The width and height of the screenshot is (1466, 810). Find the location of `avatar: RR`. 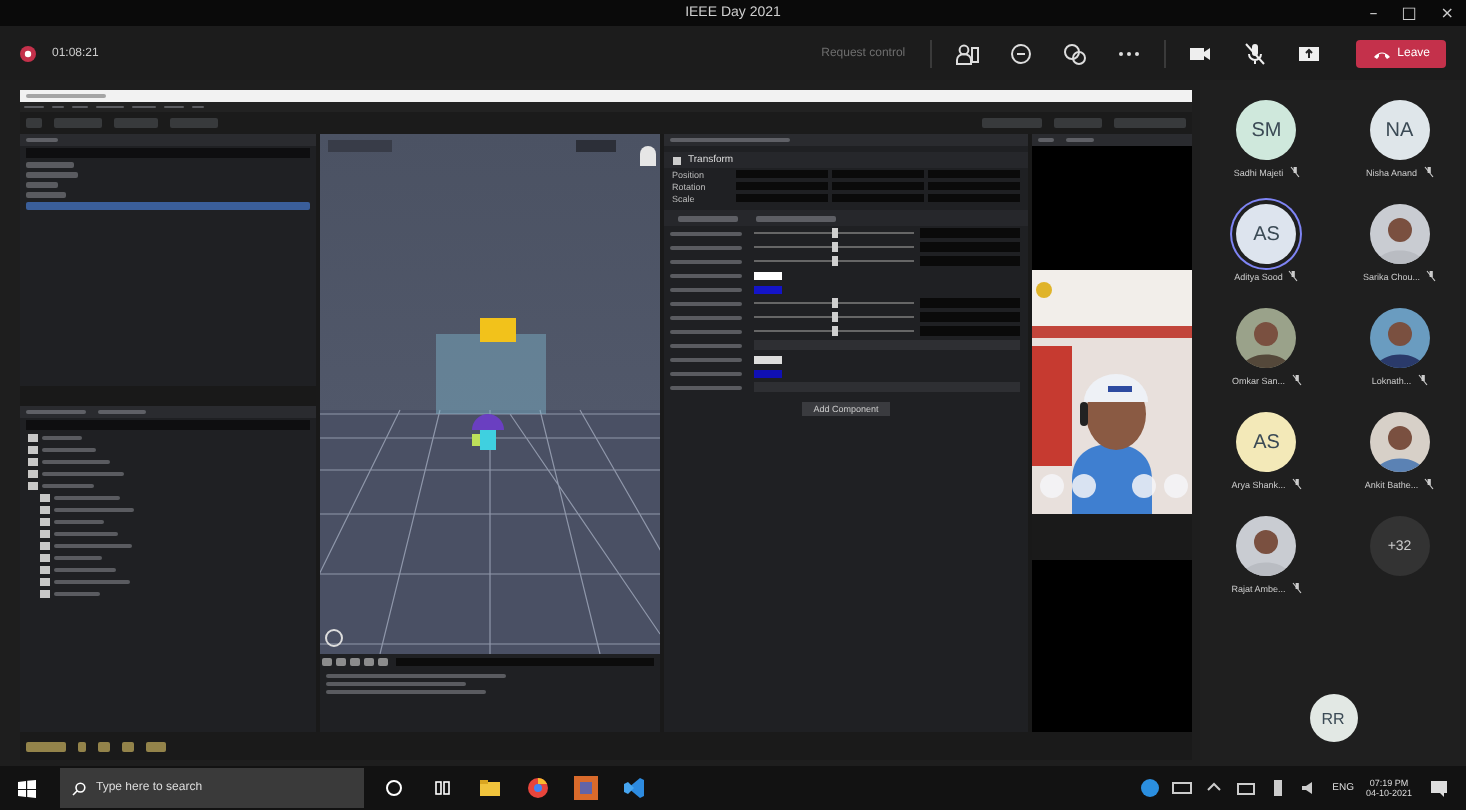

avatar: RR is located at coordinates (1333, 718).